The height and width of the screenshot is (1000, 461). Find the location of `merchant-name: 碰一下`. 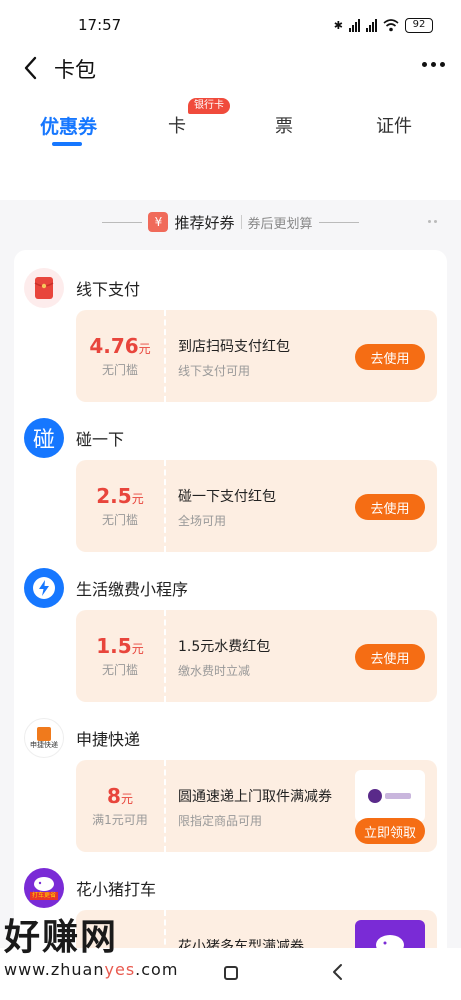

merchant-name: 碰一下 is located at coordinates (100, 439).